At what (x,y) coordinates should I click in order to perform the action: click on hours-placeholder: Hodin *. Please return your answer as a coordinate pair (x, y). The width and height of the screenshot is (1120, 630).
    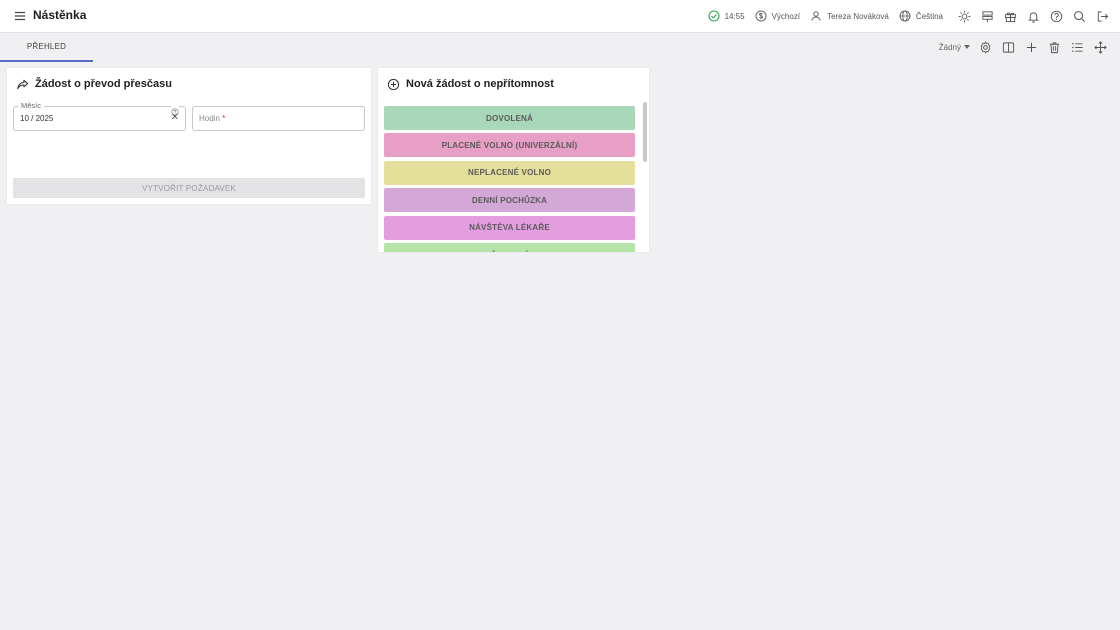
    Looking at the image, I should click on (212, 118).